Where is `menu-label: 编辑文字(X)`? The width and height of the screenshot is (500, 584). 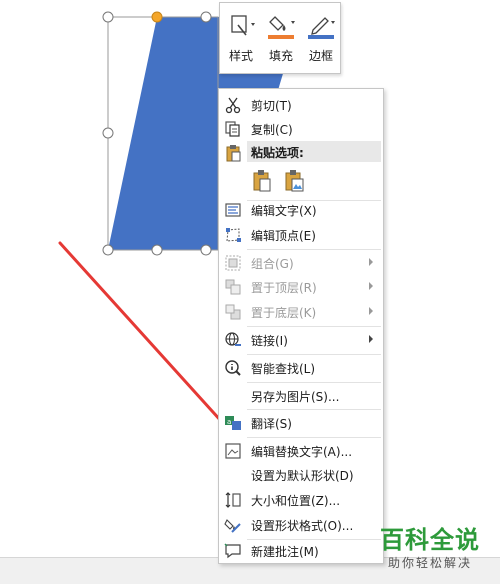
menu-label: 编辑文字(X) is located at coordinates (284, 211).